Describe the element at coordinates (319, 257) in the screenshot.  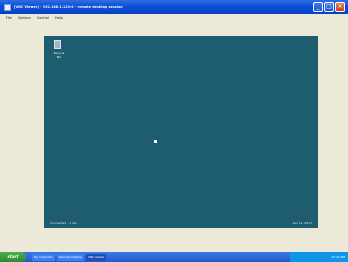
I see `system-tray: 10:42 PM` at that location.